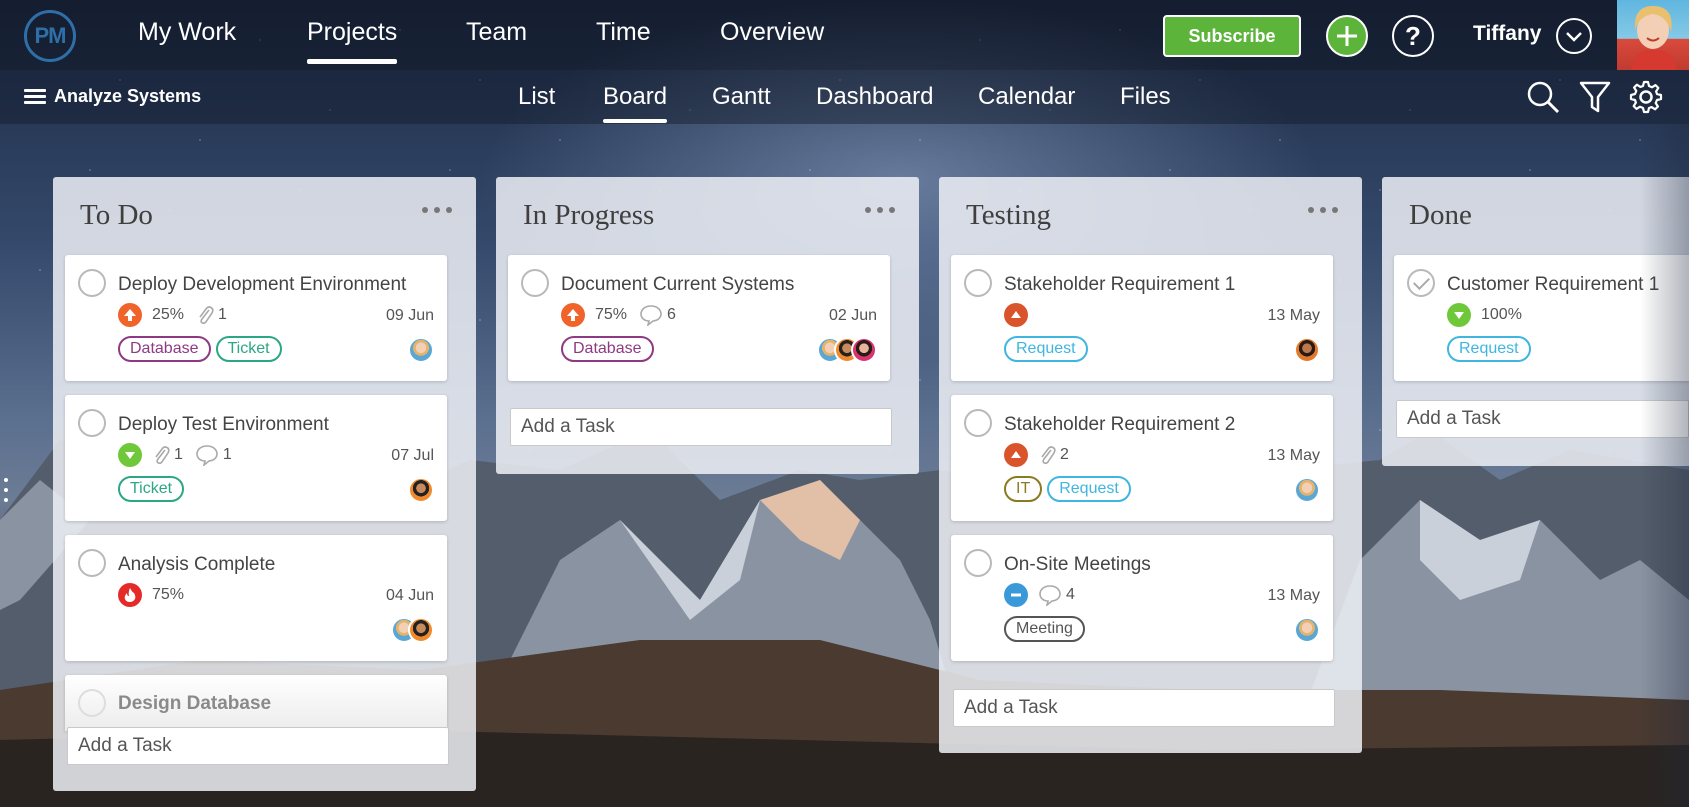 The height and width of the screenshot is (807, 1689). Describe the element at coordinates (536, 97) in the screenshot. I see `tab-list: List` at that location.